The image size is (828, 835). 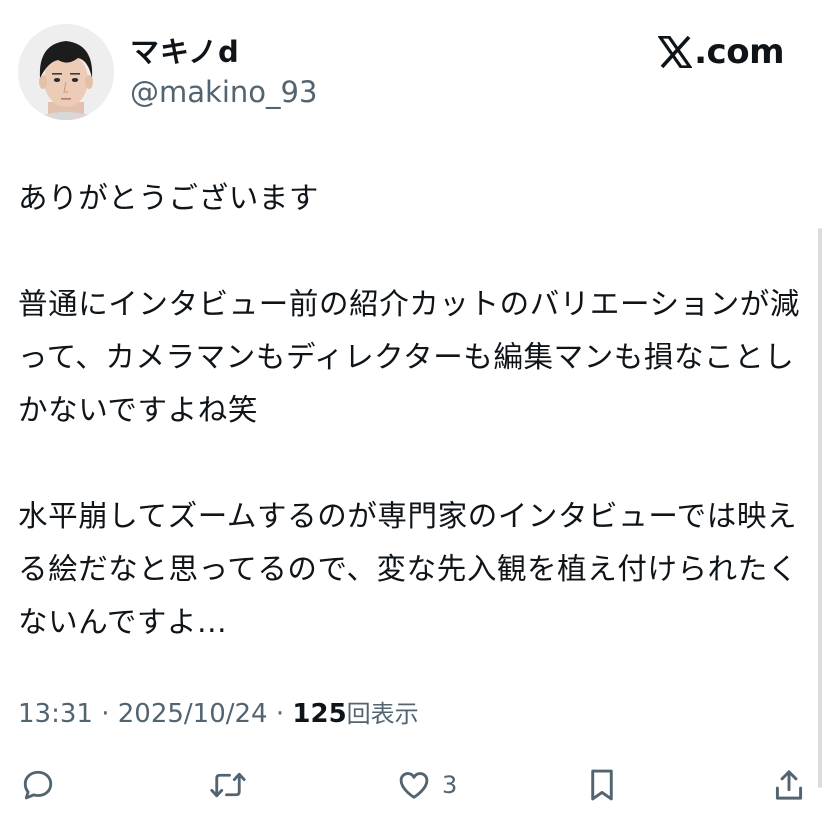 I want to click on display-name: マキノd, so click(x=185, y=52).